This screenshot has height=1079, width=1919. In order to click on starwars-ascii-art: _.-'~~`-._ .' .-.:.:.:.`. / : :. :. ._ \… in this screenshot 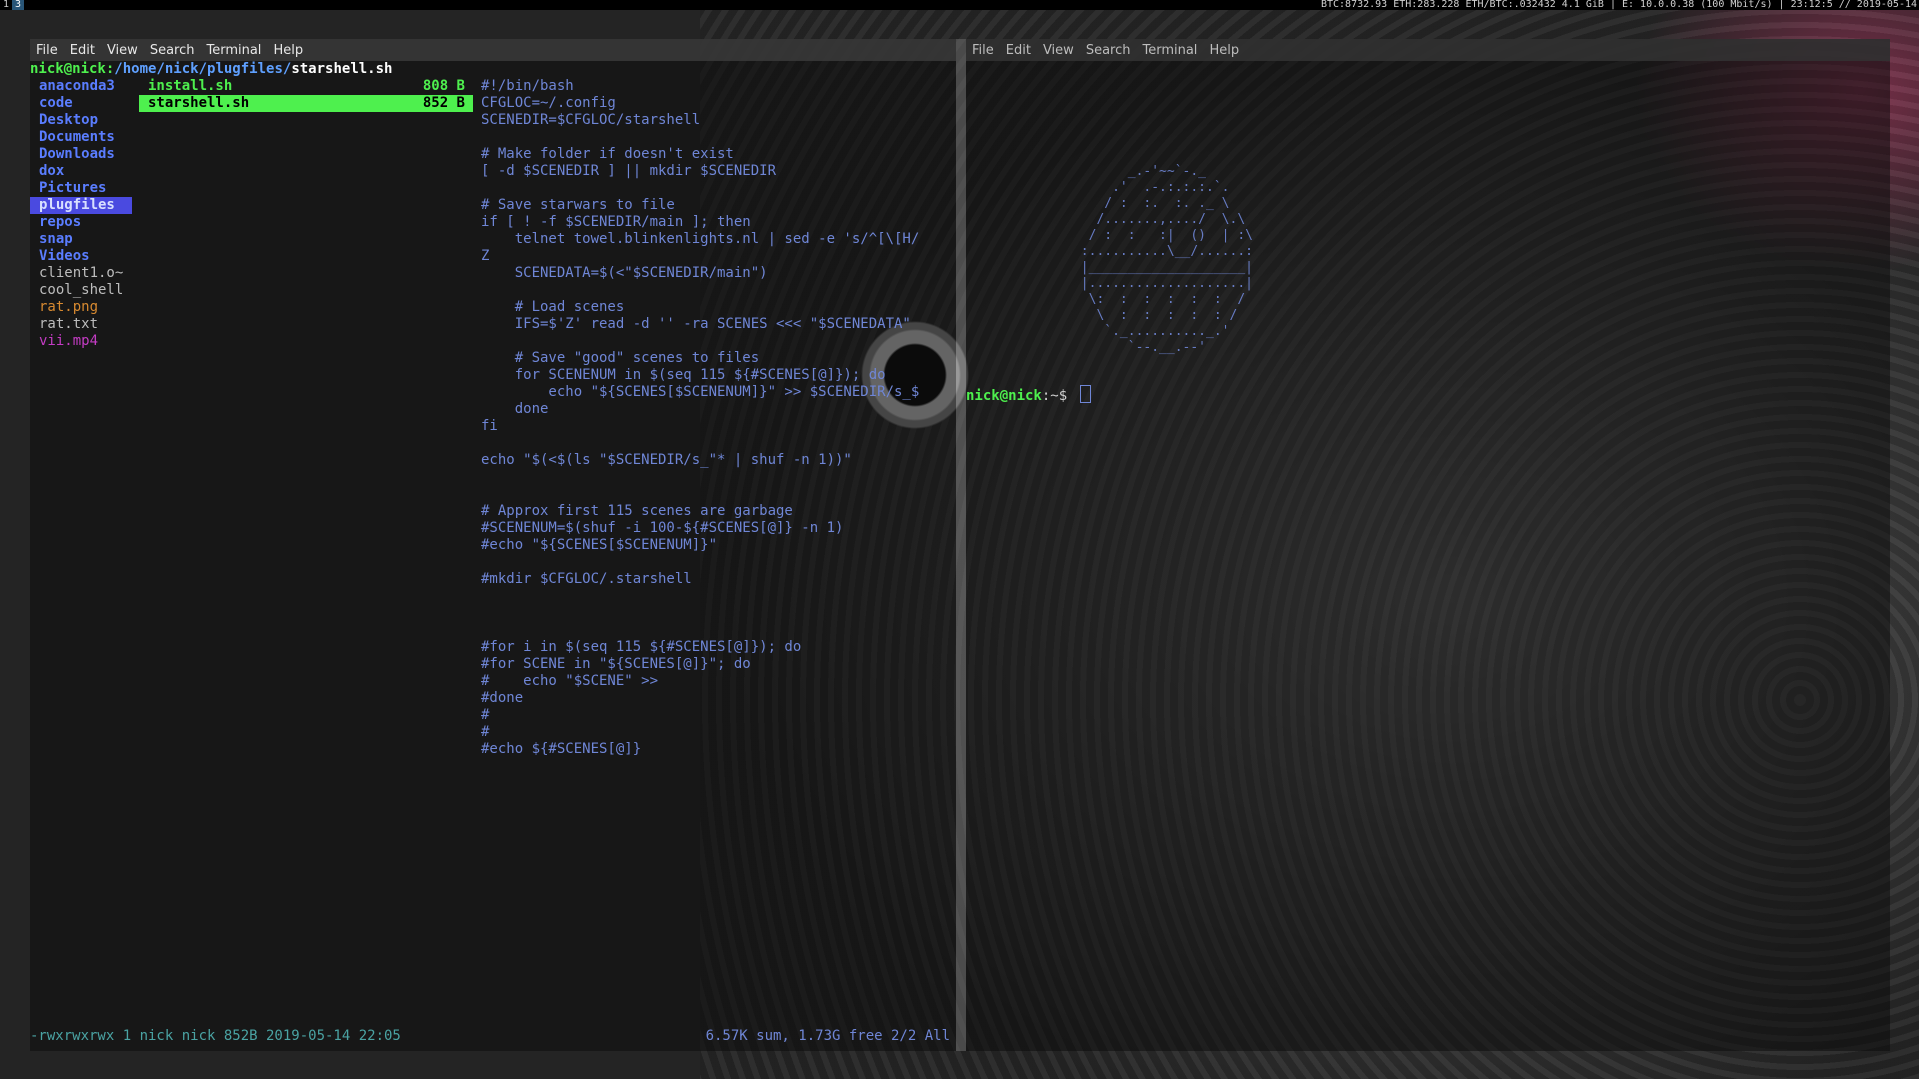, I will do `click(1166, 259)`.